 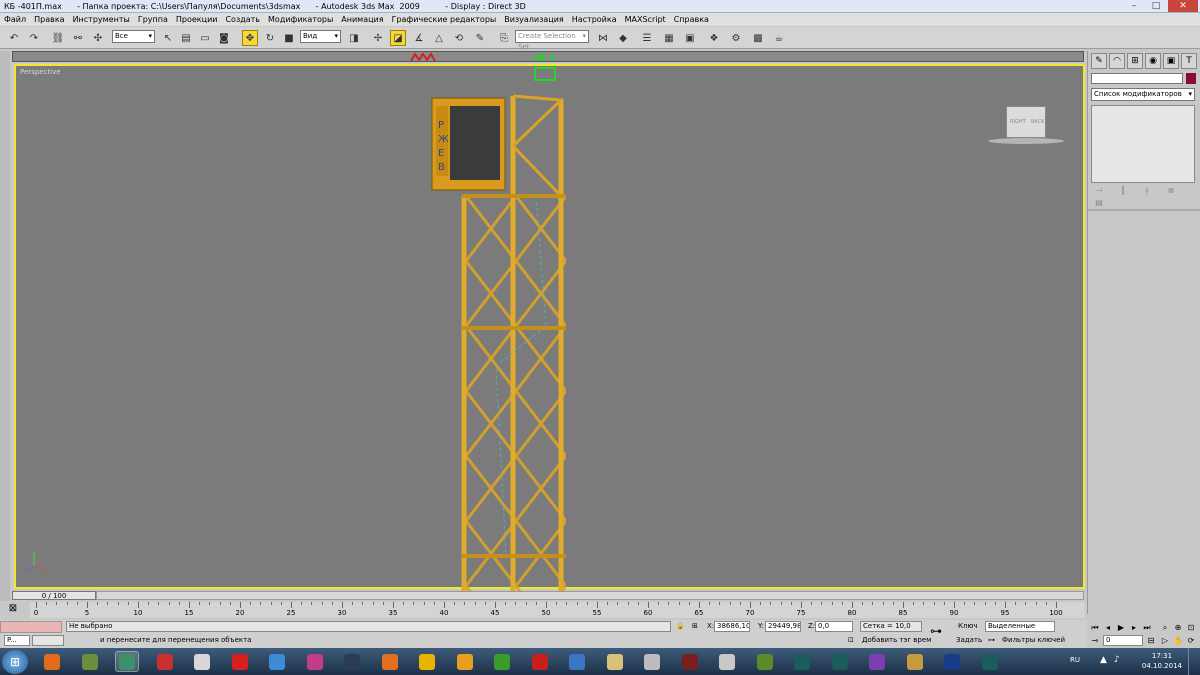 I want to click on utilities-tab-icon: T, so click(x=1189, y=61).